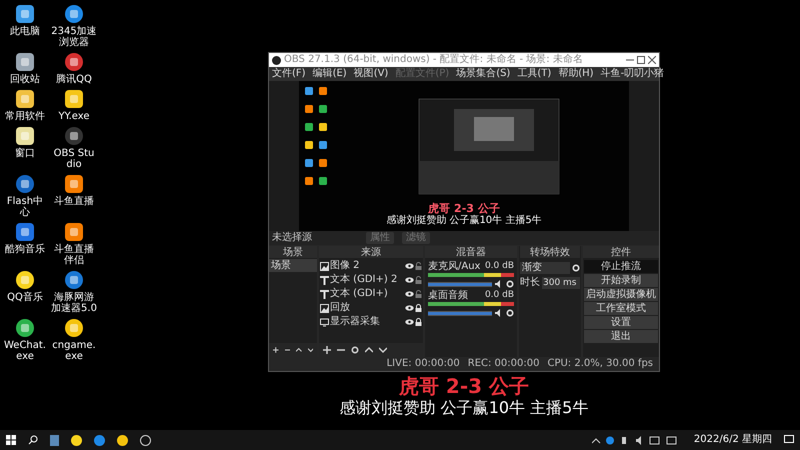  What do you see at coordinates (367, 266) in the screenshot?
I see `source-item: 图像 2` at bounding box center [367, 266].